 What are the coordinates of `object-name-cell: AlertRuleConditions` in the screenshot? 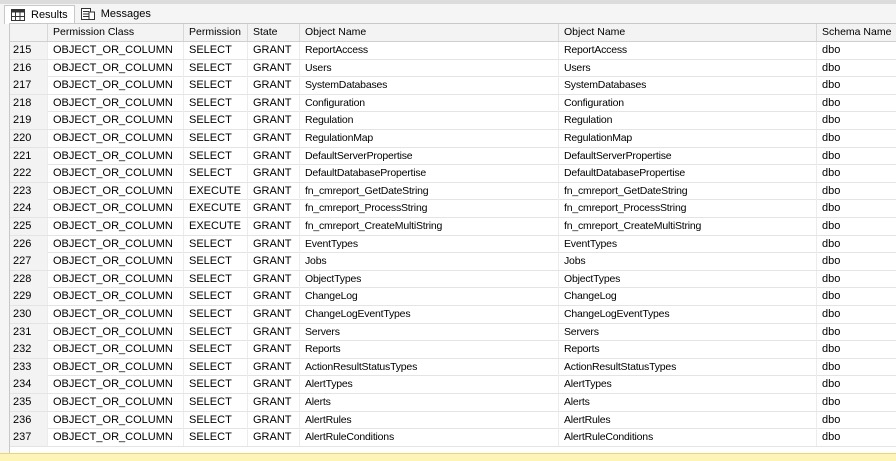 It's located at (429, 438).